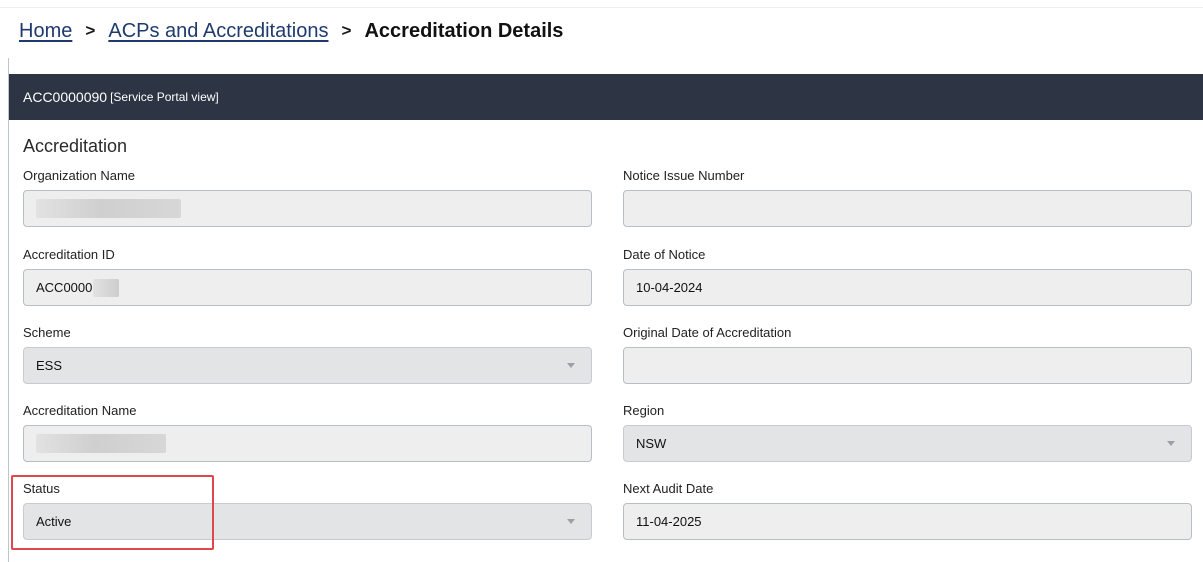  What do you see at coordinates (907, 443) in the screenshot?
I see `region-select: NSW` at bounding box center [907, 443].